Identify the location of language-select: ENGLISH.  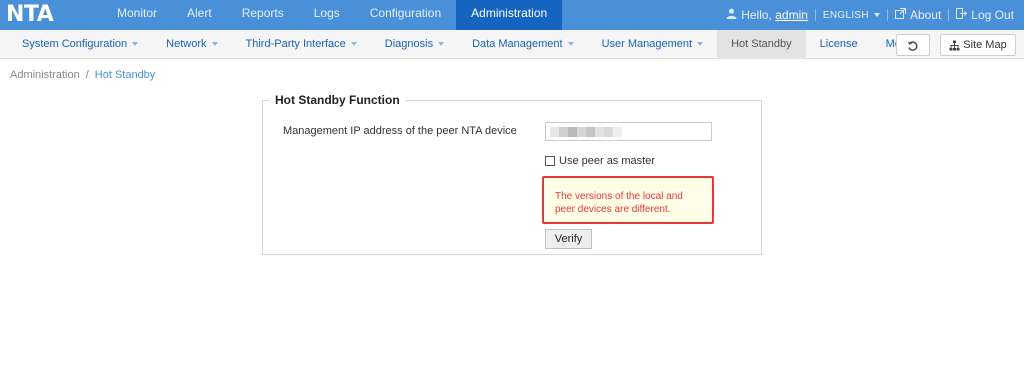
(846, 15).